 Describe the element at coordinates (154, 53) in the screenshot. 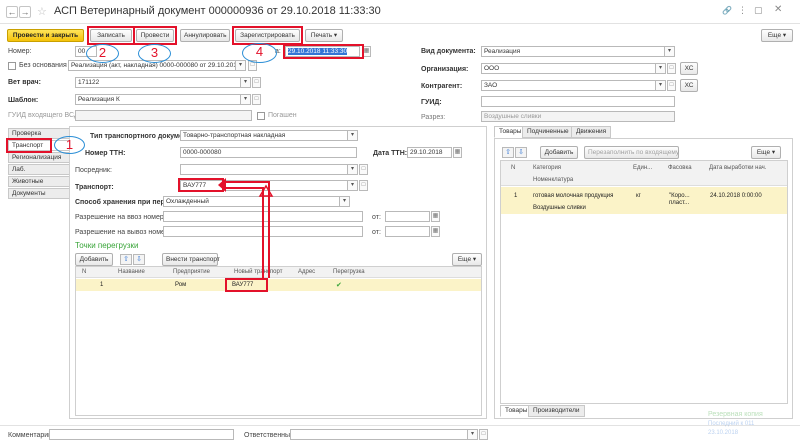

I see `annotation-circle-3: 3` at that location.